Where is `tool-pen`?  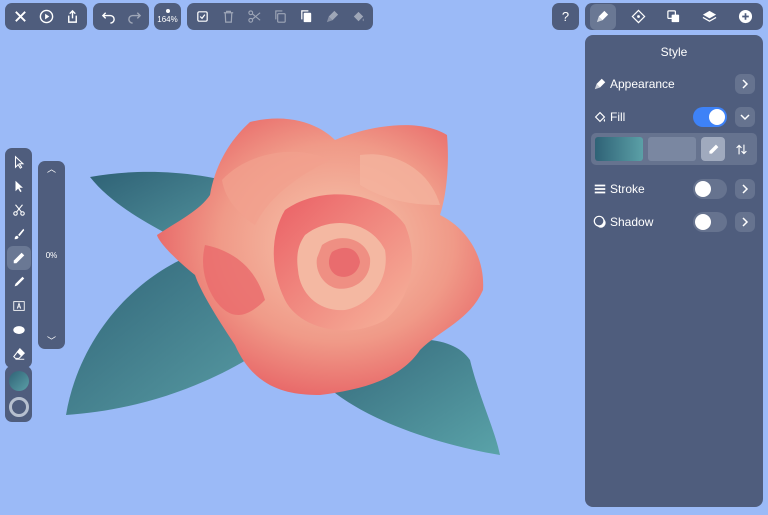 tool-pen is located at coordinates (18, 258).